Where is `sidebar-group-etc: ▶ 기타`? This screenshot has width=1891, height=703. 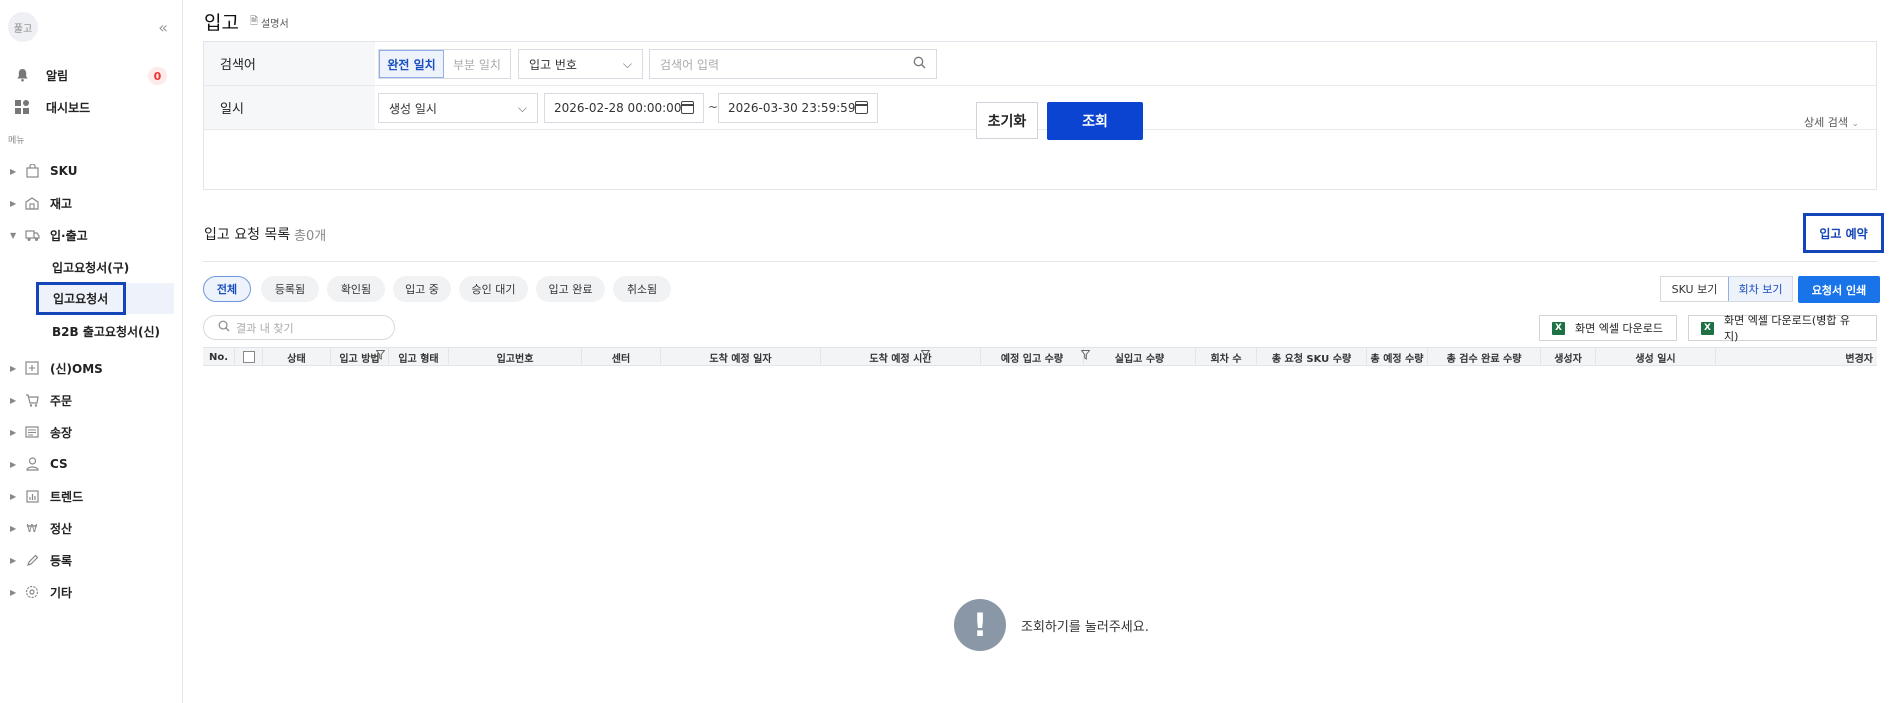 sidebar-group-etc: ▶ 기타 is located at coordinates (41, 592).